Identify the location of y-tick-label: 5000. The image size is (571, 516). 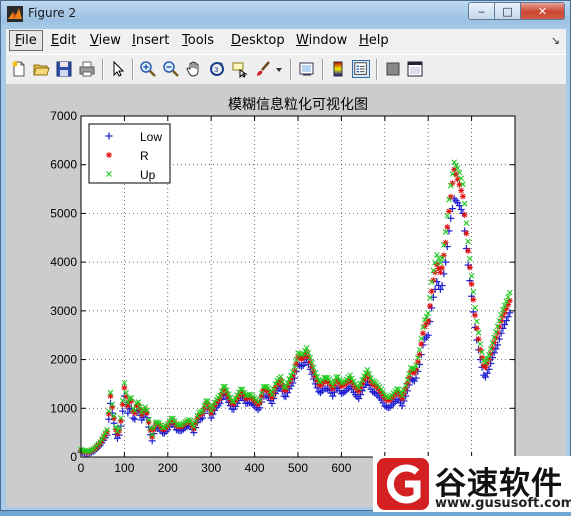
(63, 213).